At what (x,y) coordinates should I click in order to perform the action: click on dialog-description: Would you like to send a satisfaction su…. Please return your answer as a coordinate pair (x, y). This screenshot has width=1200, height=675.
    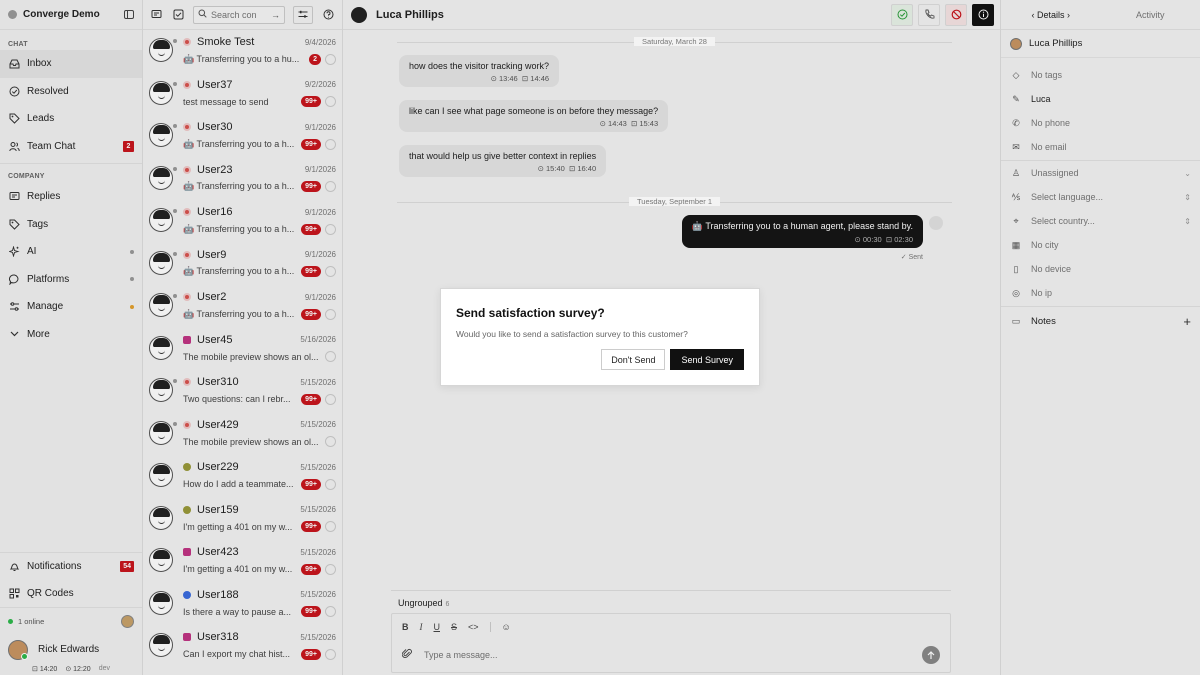
    Looking at the image, I should click on (572, 334).